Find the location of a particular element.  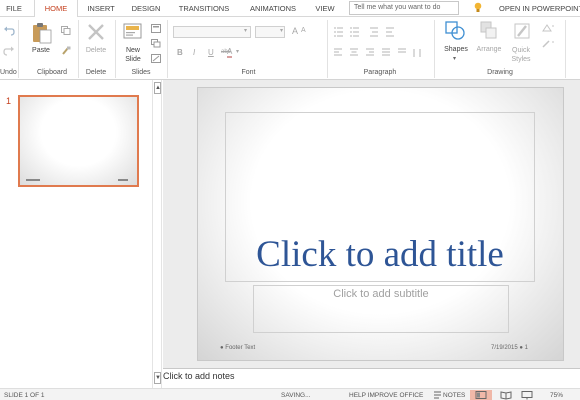

tell-me-search-input: Tell me what you want to do is located at coordinates (404, 8).